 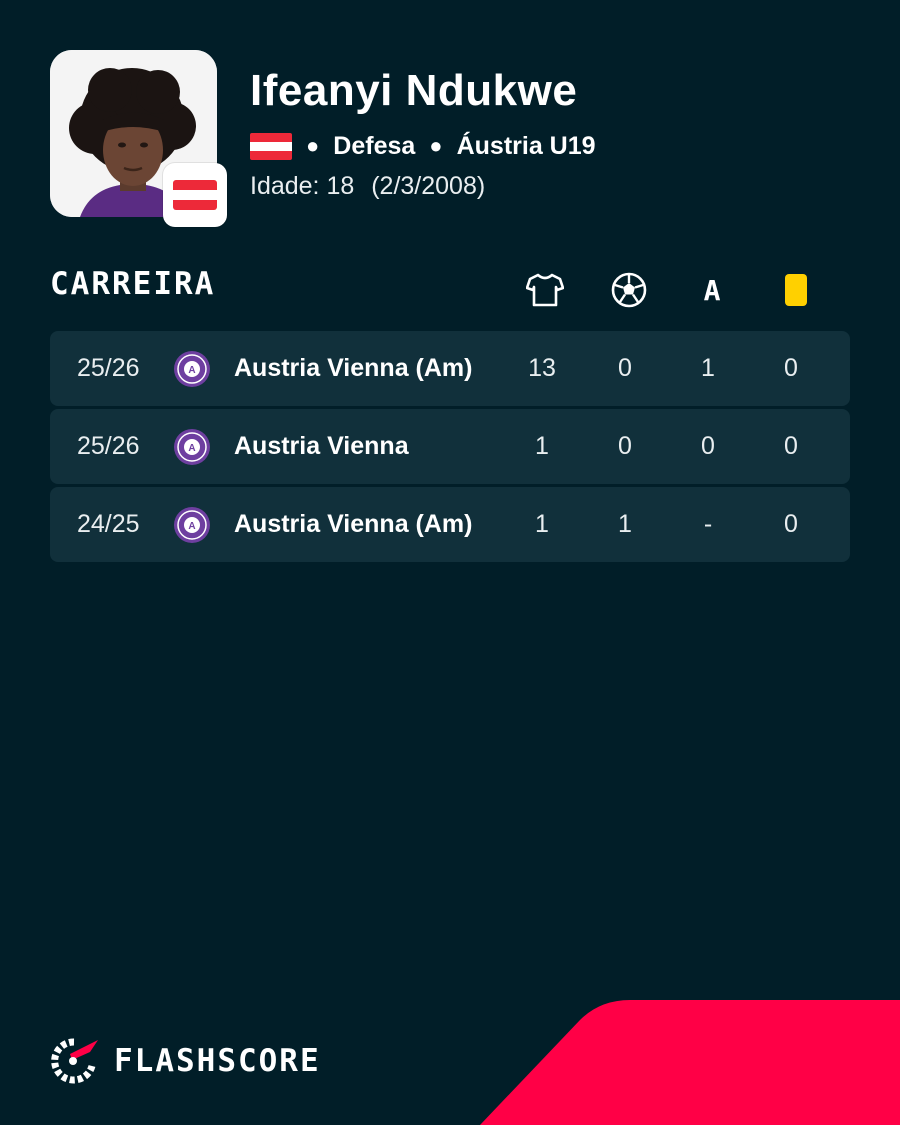 What do you see at coordinates (217, 1061) in the screenshot?
I see `brand-name: FLASHSCORE` at bounding box center [217, 1061].